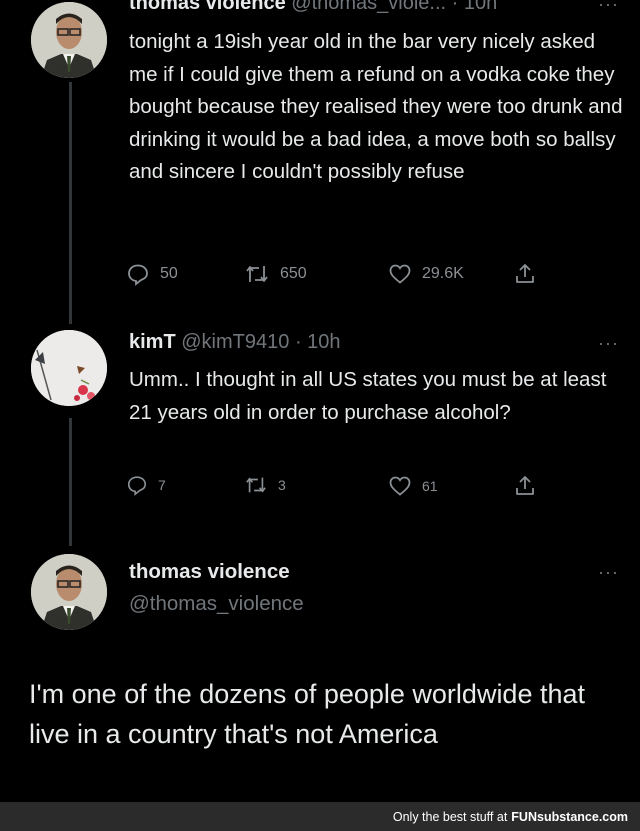 Image resolution: width=640 pixels, height=831 pixels. I want to click on tweet-1-time: · 10h, so click(474, 7).